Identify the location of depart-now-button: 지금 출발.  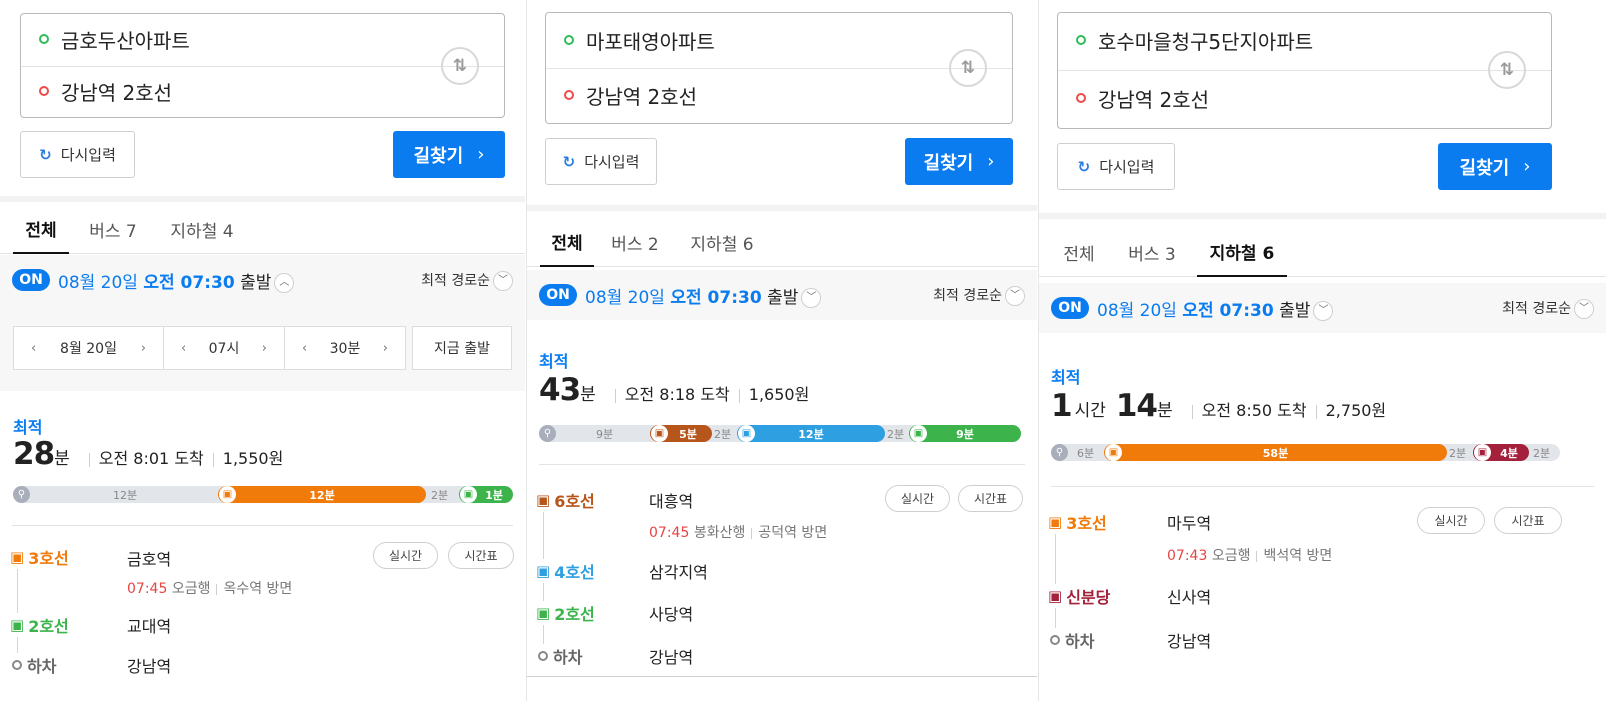
(462, 348).